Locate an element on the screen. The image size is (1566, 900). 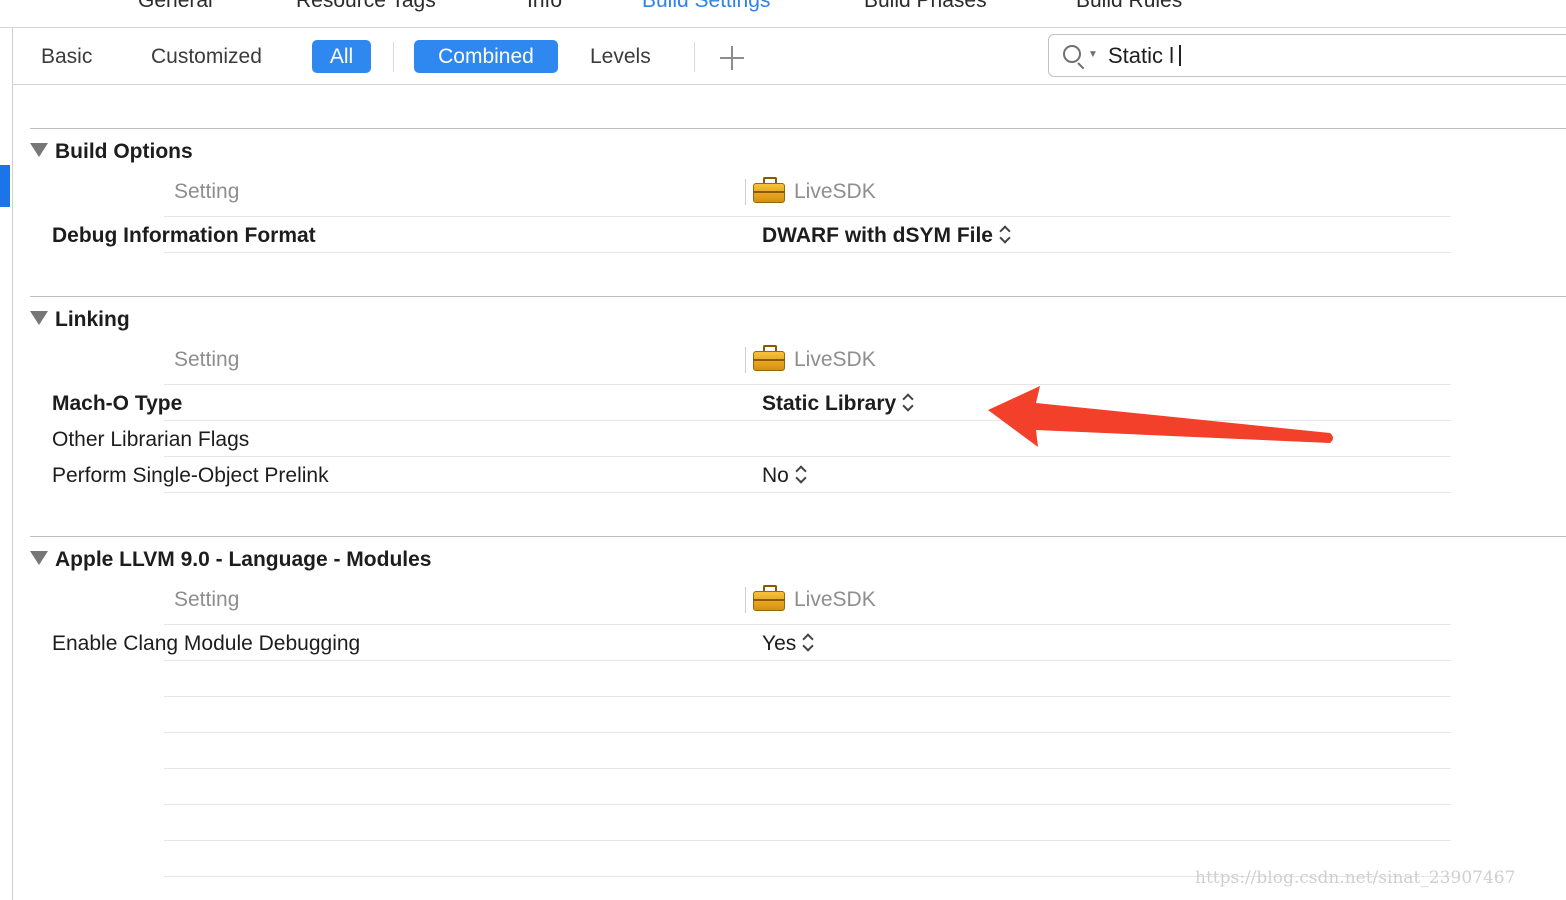
red-arrow-icon is located at coordinates (1160, 416).